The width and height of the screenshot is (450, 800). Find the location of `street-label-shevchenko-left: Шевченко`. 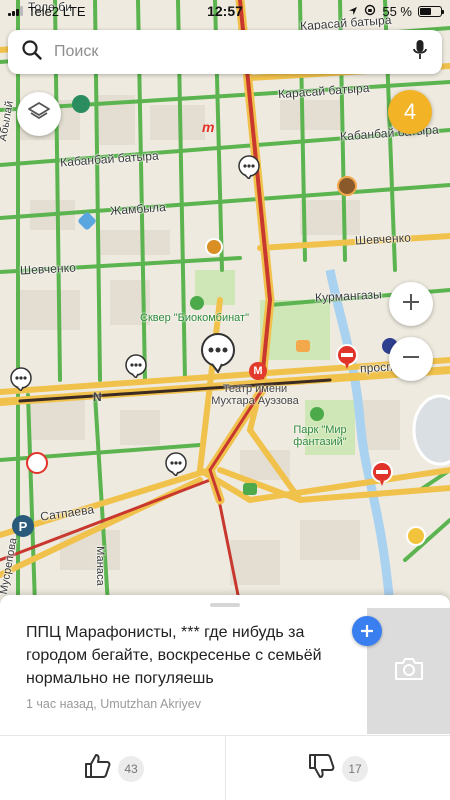

street-label-shevchenko-left: Шевченко is located at coordinates (48, 269).